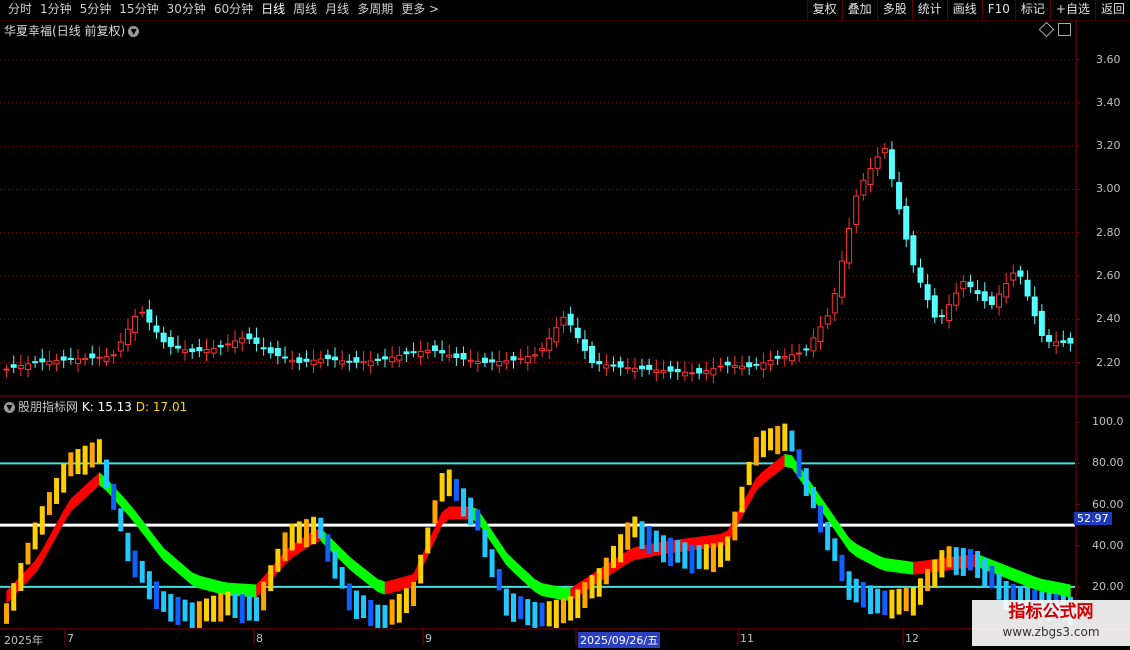 This screenshot has height=650, width=1130. Describe the element at coordinates (96, 10) in the screenshot. I see `tab-2: 5分钟` at that location.